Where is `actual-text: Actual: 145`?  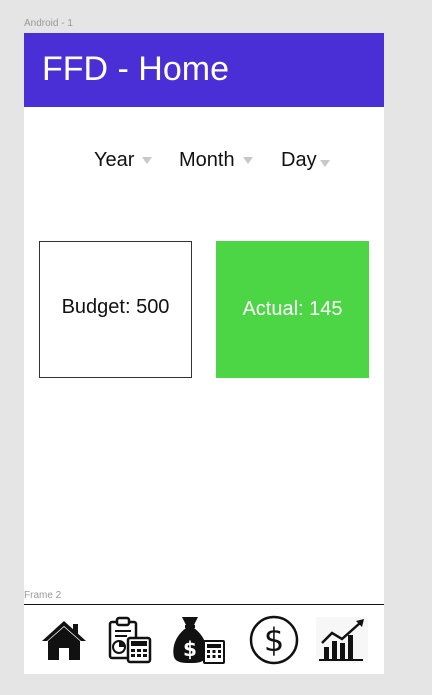 actual-text: Actual: 145 is located at coordinates (292, 309).